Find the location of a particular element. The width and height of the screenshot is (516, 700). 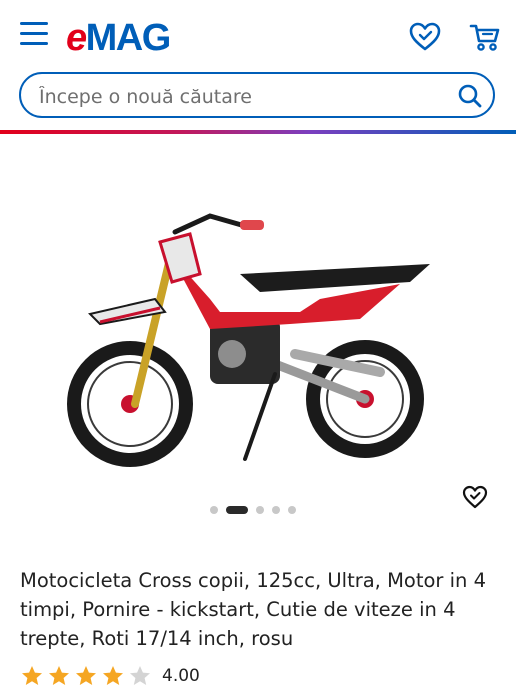

gallery-dot-active is located at coordinates (237, 510).